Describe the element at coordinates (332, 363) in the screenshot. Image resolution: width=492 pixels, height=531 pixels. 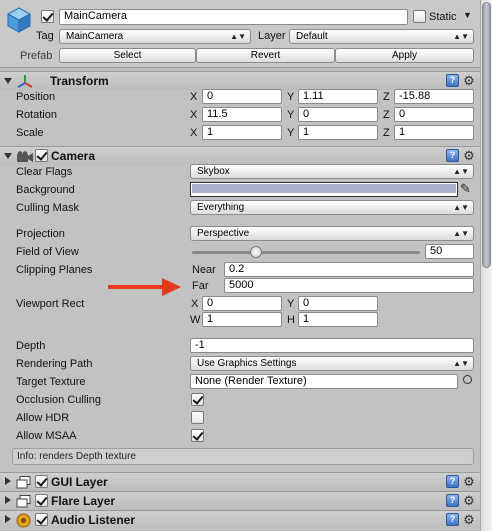
I see `rendering-path-dropdown: Use Graphics Settings ▲▼` at that location.